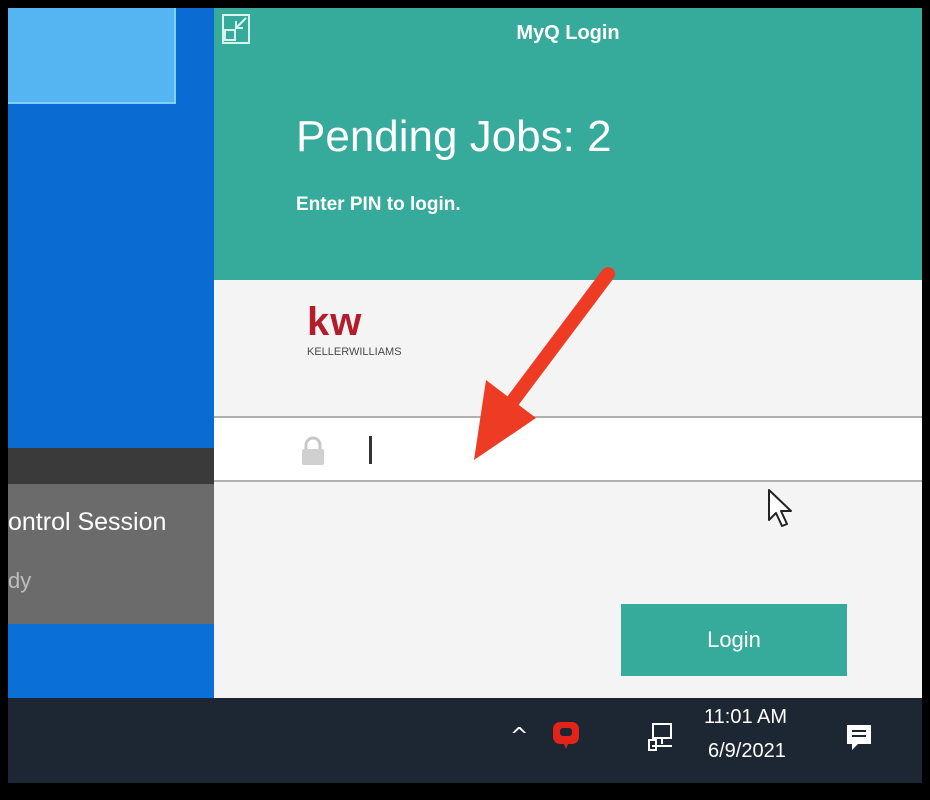 The width and height of the screenshot is (930, 800). What do you see at coordinates (313, 450) in the screenshot?
I see `lock-icon` at bounding box center [313, 450].